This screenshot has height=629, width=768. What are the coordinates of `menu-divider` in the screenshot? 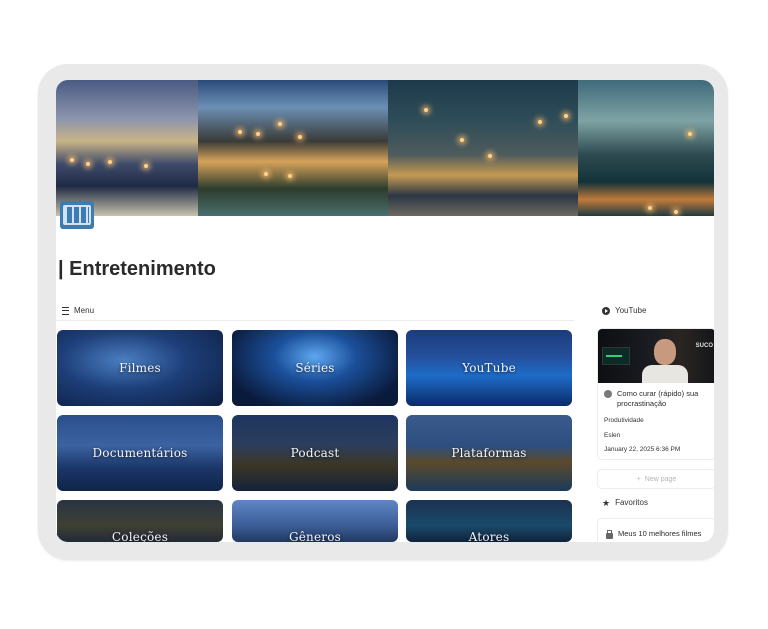 It's located at (315, 320).